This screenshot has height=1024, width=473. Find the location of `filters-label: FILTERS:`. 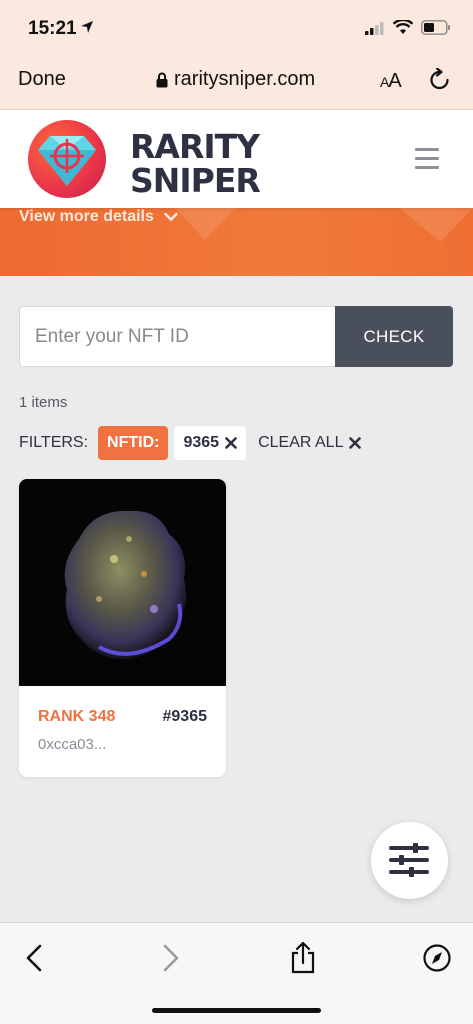

filters-label: FILTERS: is located at coordinates (54, 442).